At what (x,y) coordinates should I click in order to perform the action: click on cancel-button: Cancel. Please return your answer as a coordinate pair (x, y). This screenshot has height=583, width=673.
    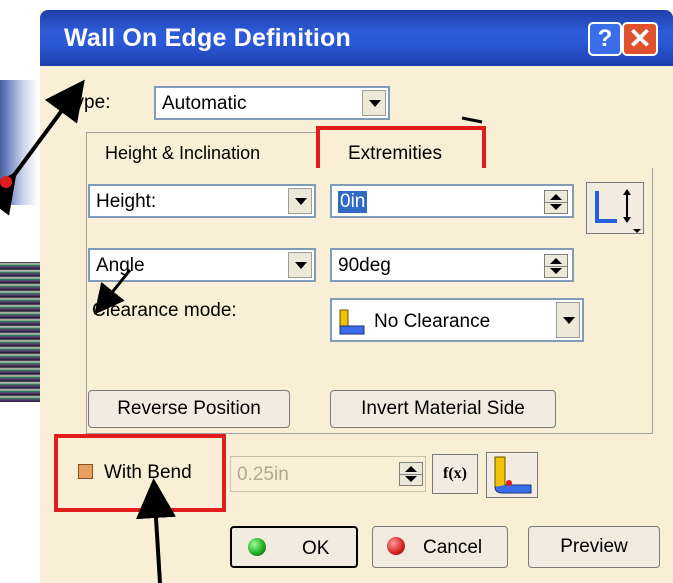
    Looking at the image, I should click on (440, 547).